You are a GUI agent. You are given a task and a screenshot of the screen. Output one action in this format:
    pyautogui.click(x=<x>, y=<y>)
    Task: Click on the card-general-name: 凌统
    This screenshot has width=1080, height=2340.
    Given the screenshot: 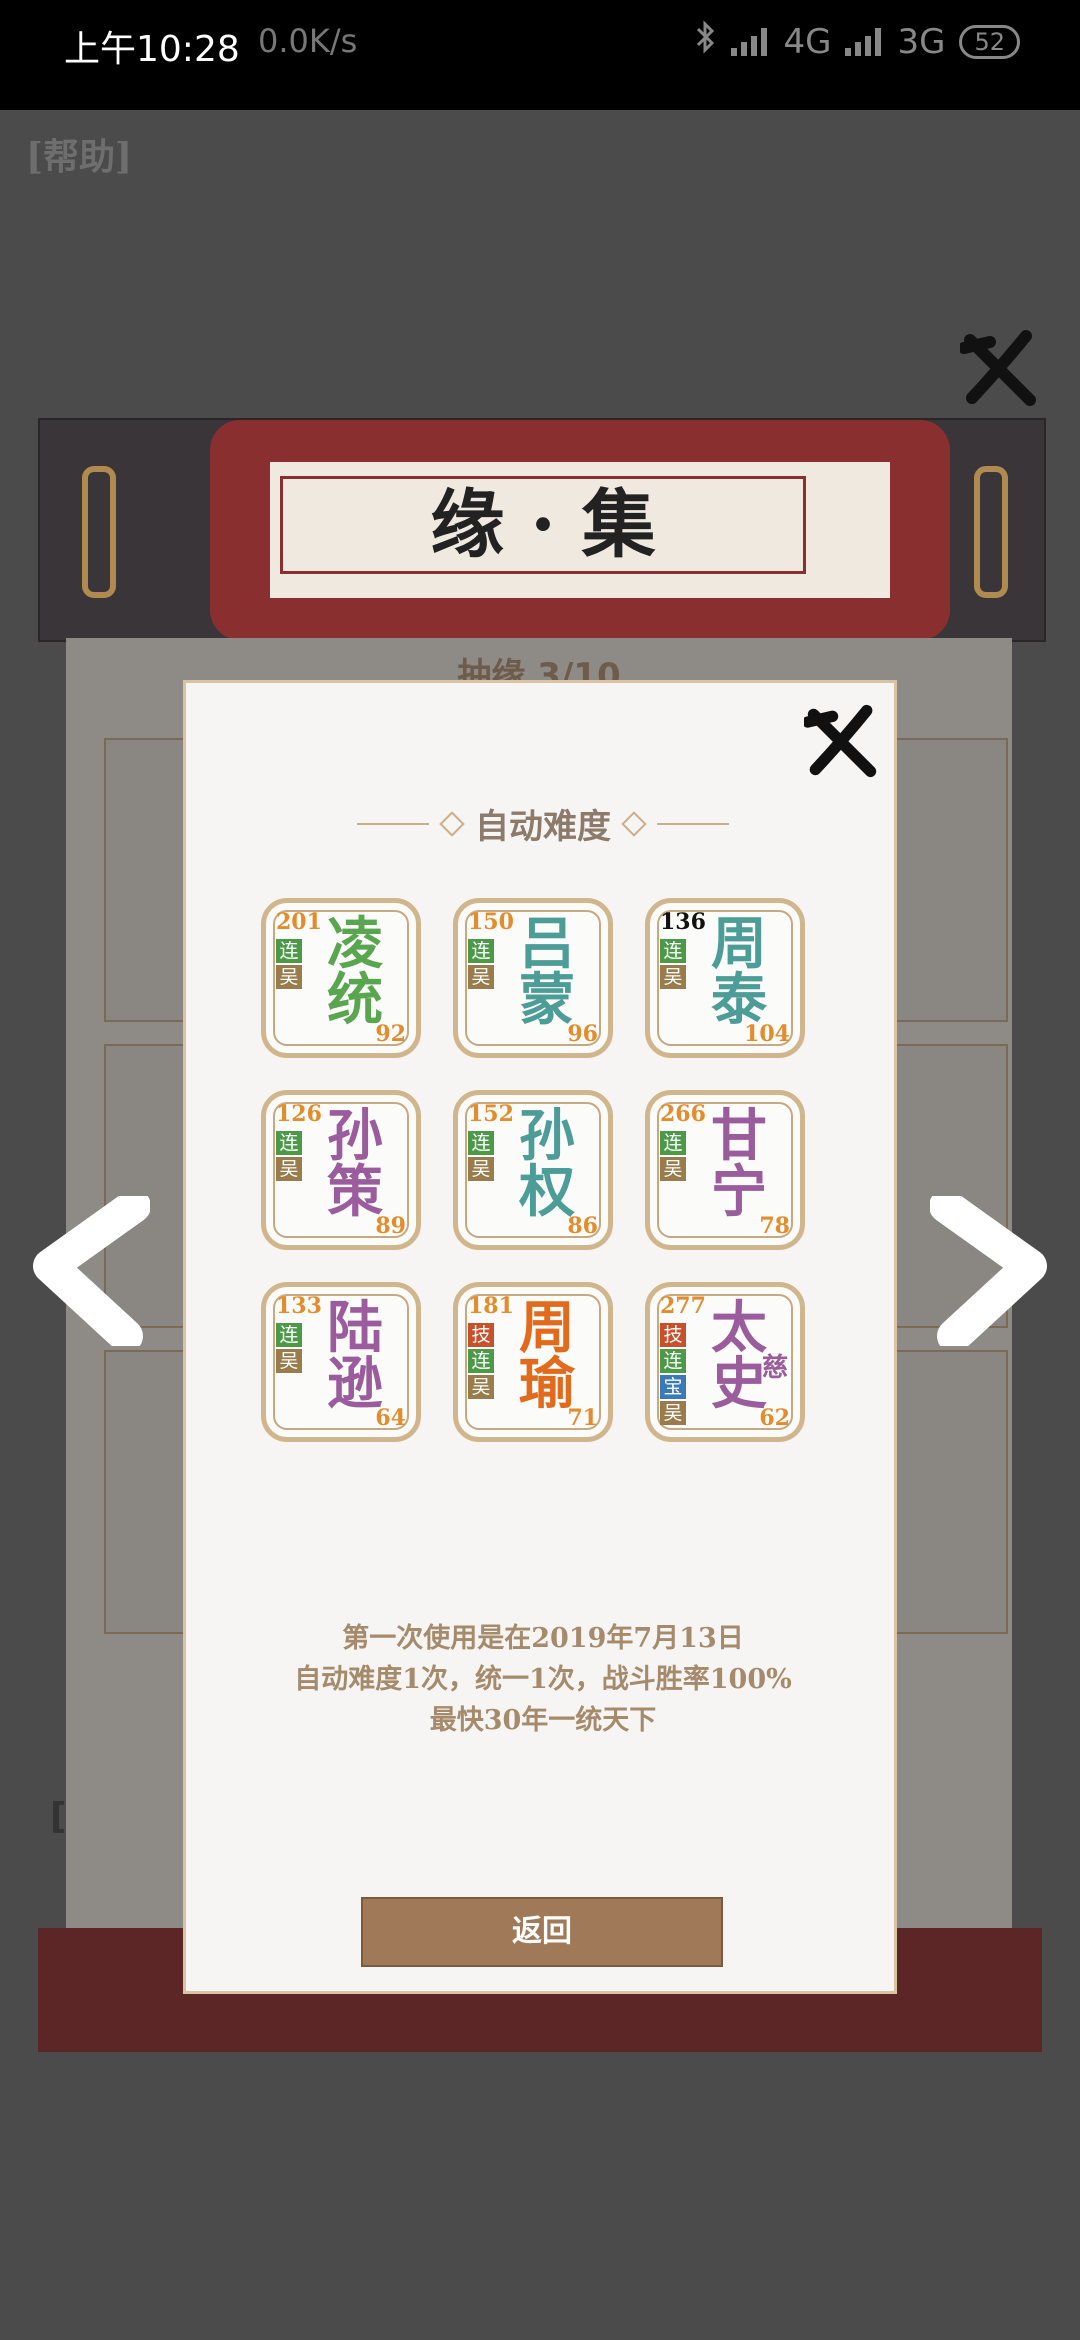 What is the action you would take?
    pyautogui.click(x=355, y=973)
    